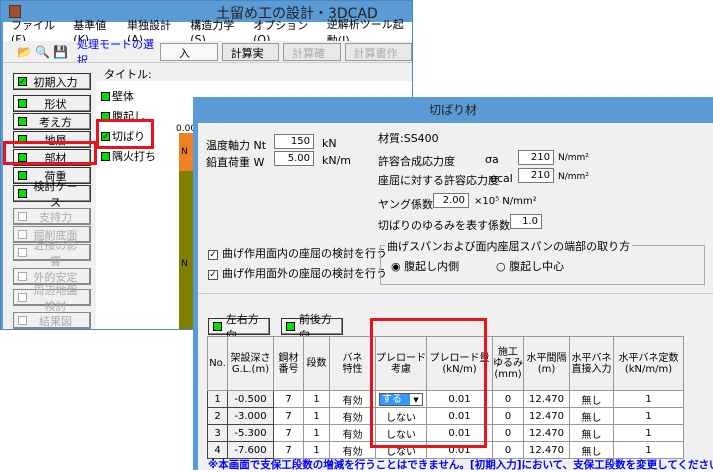 The height and width of the screenshot is (472, 713). What do you see at coordinates (42, 52) in the screenshot?
I see `preview-icon: 🔍` at bounding box center [42, 52].